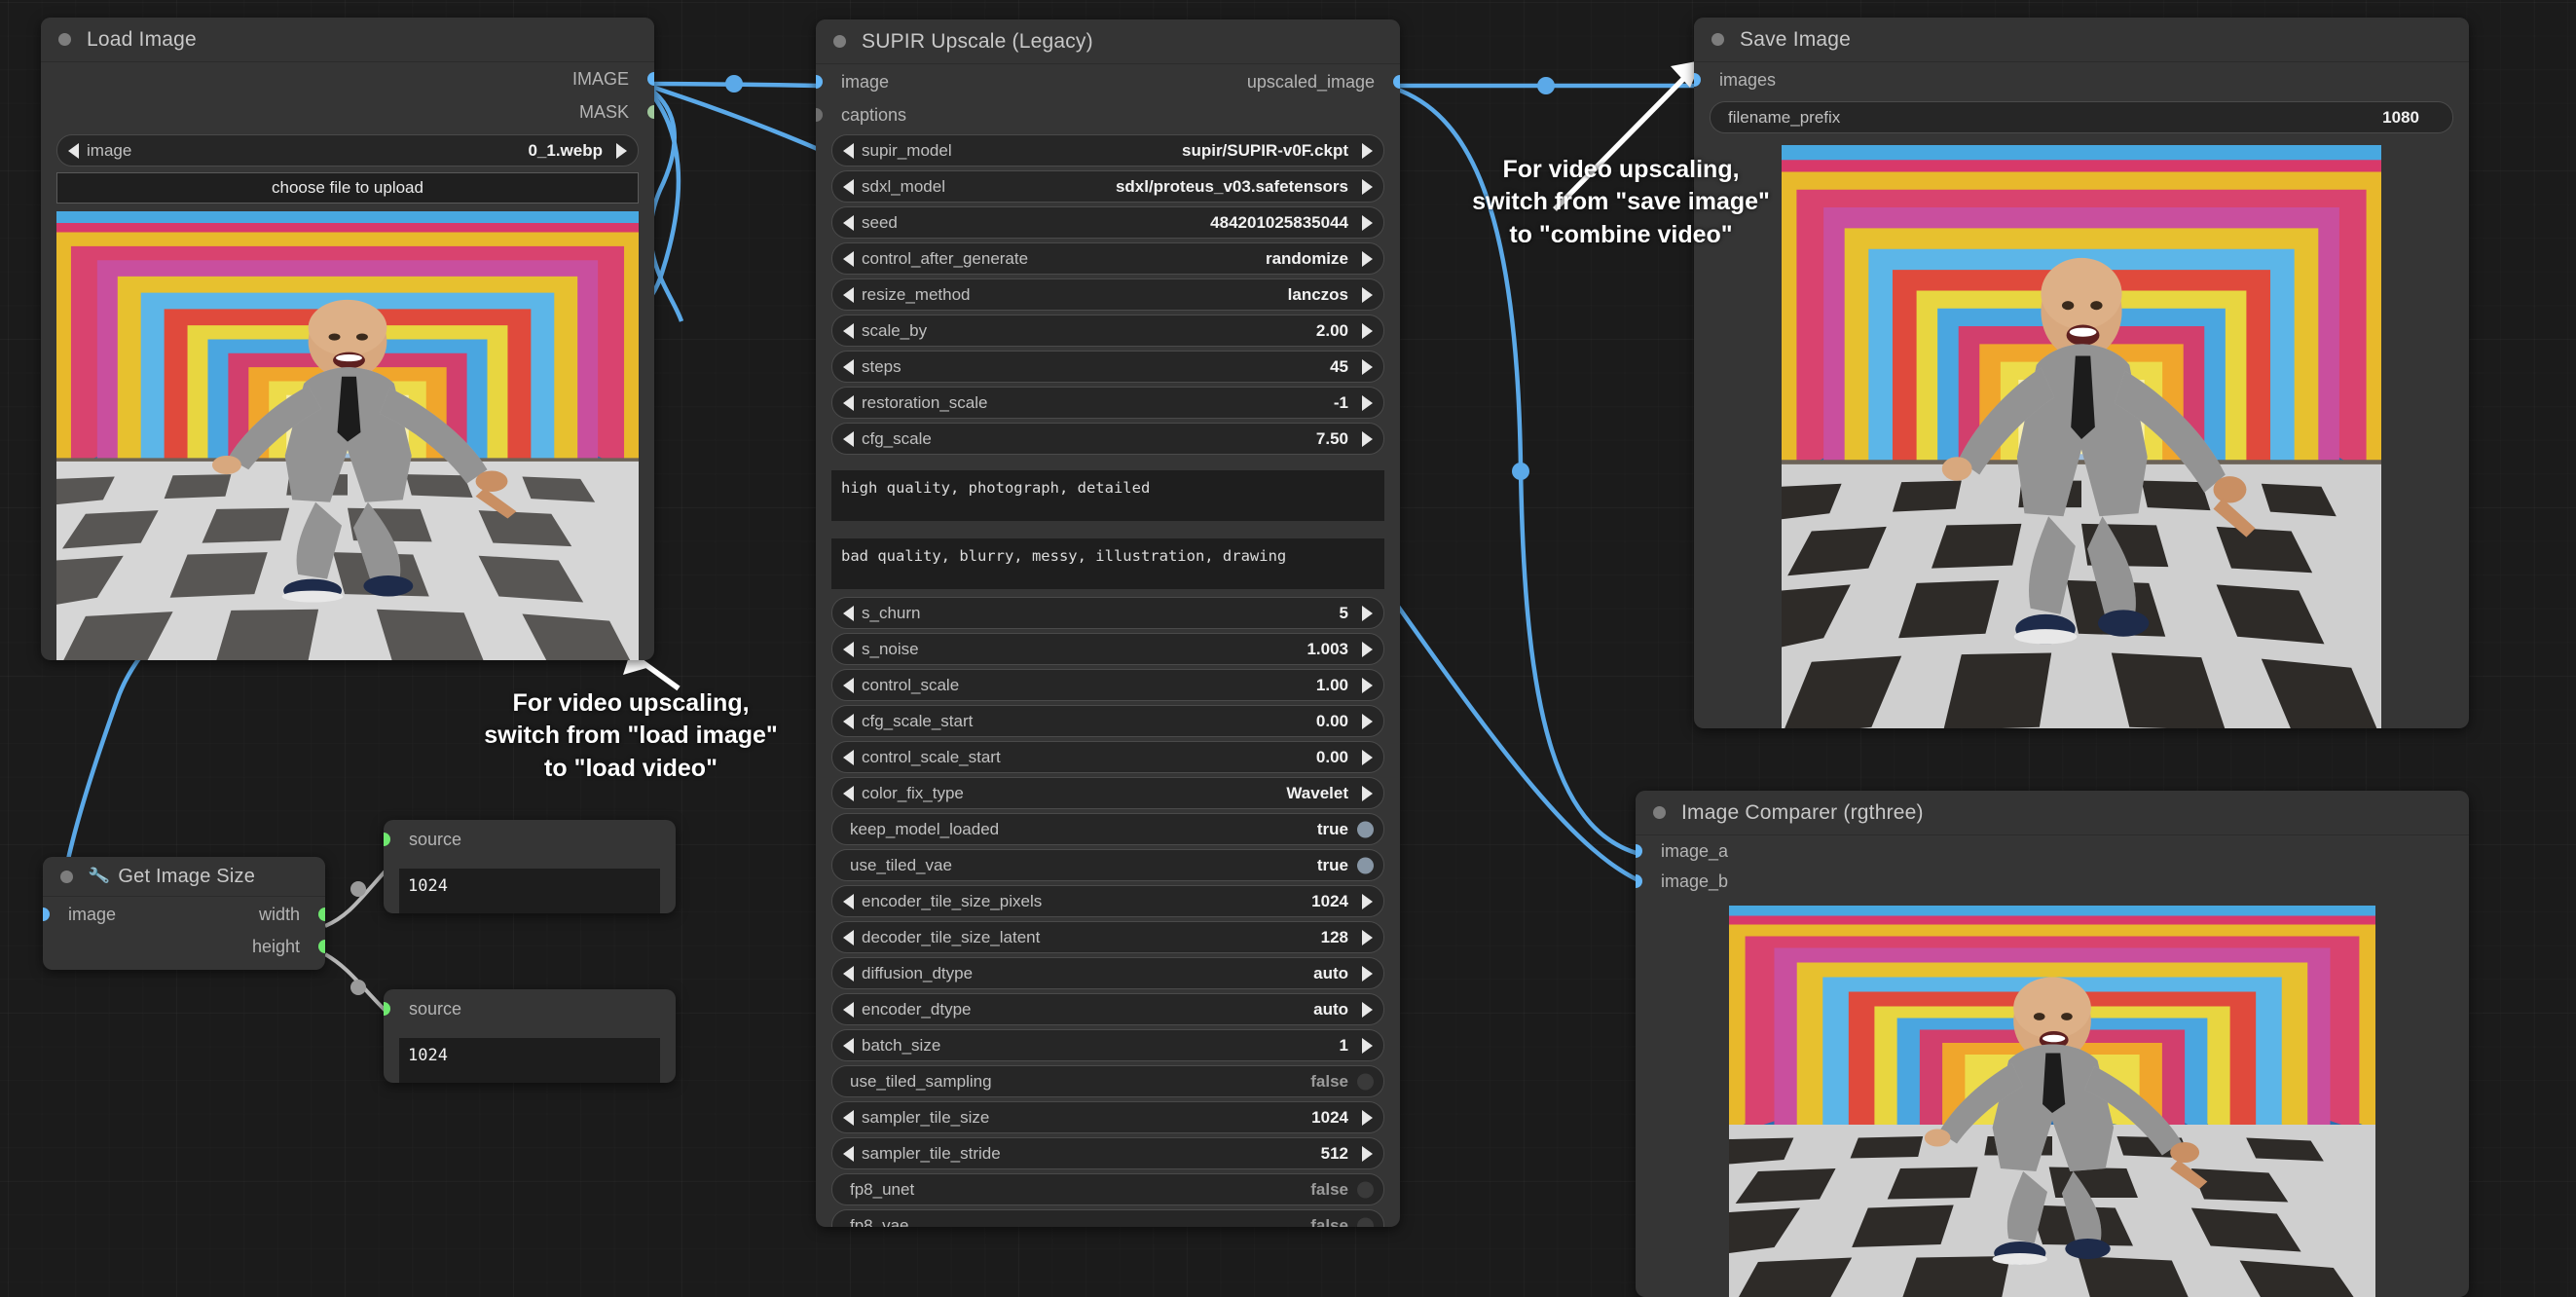 The width and height of the screenshot is (2576, 1297). Describe the element at coordinates (529, 891) in the screenshot. I see `source-width-value: 1024` at that location.